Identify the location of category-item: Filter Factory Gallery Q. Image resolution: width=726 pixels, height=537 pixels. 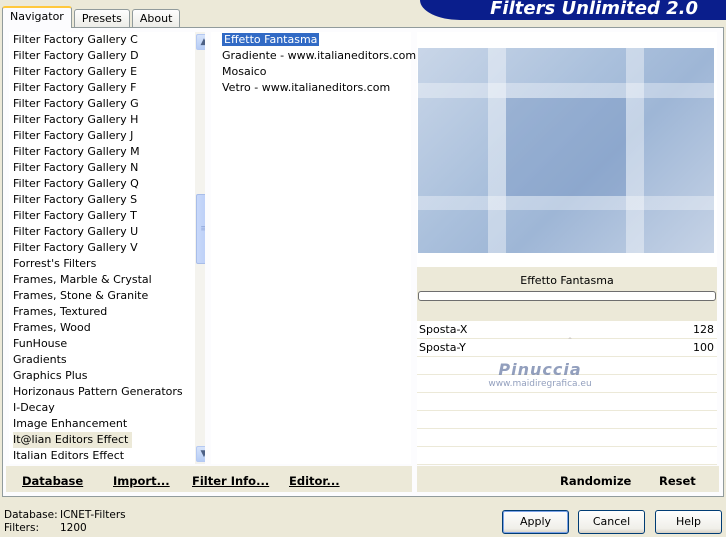
(107, 184).